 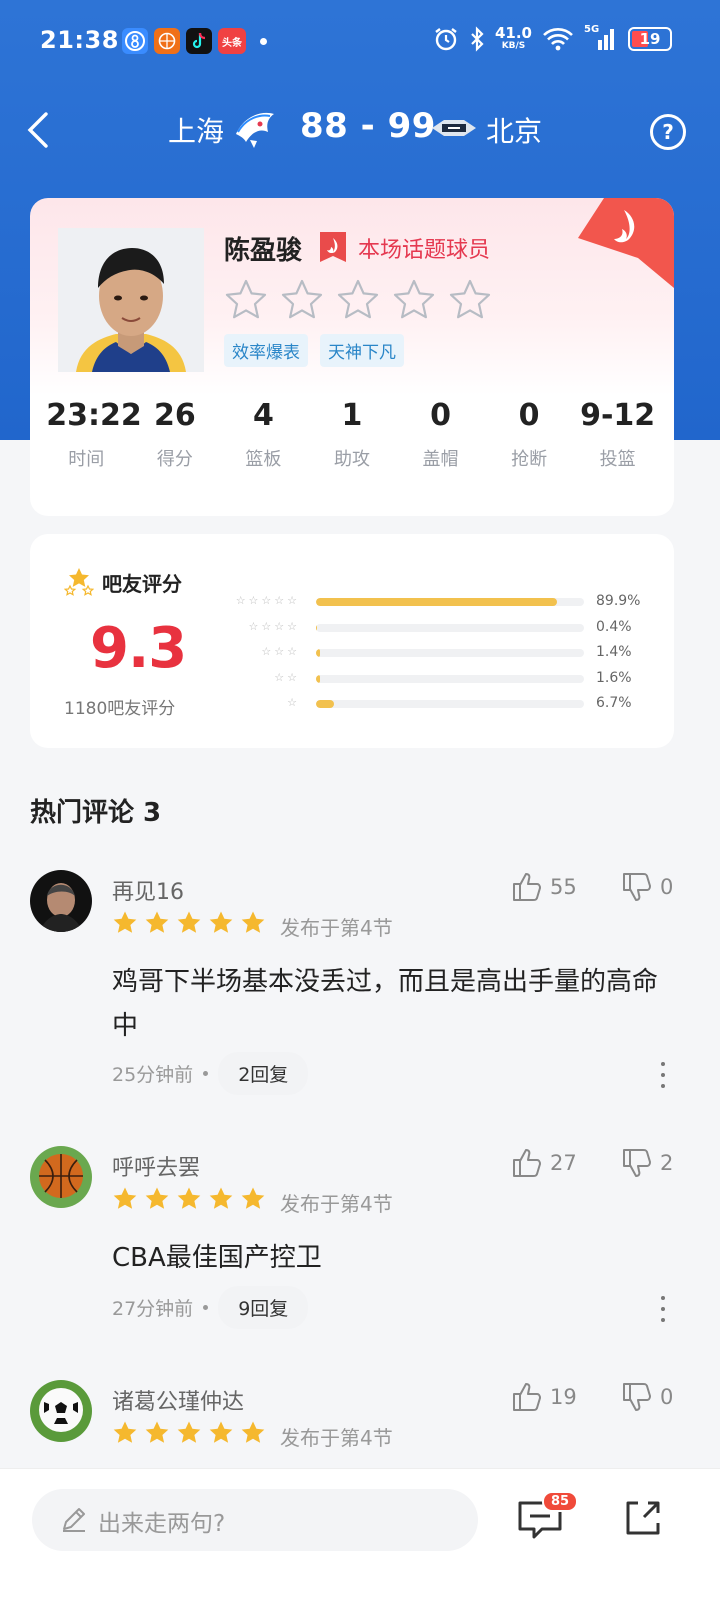 What do you see at coordinates (287, 677) in the screenshot?
I see `distribution-stars: ☆☆` at bounding box center [287, 677].